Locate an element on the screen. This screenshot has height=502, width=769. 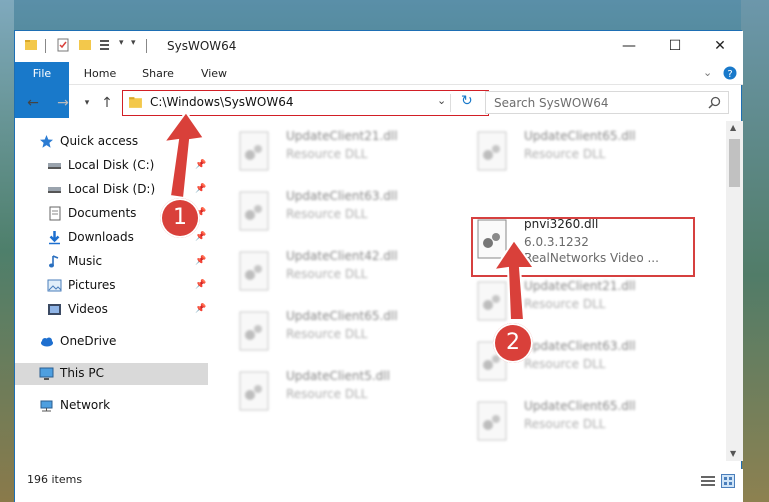
desktop-background-right is located at coordinates (755, 251).